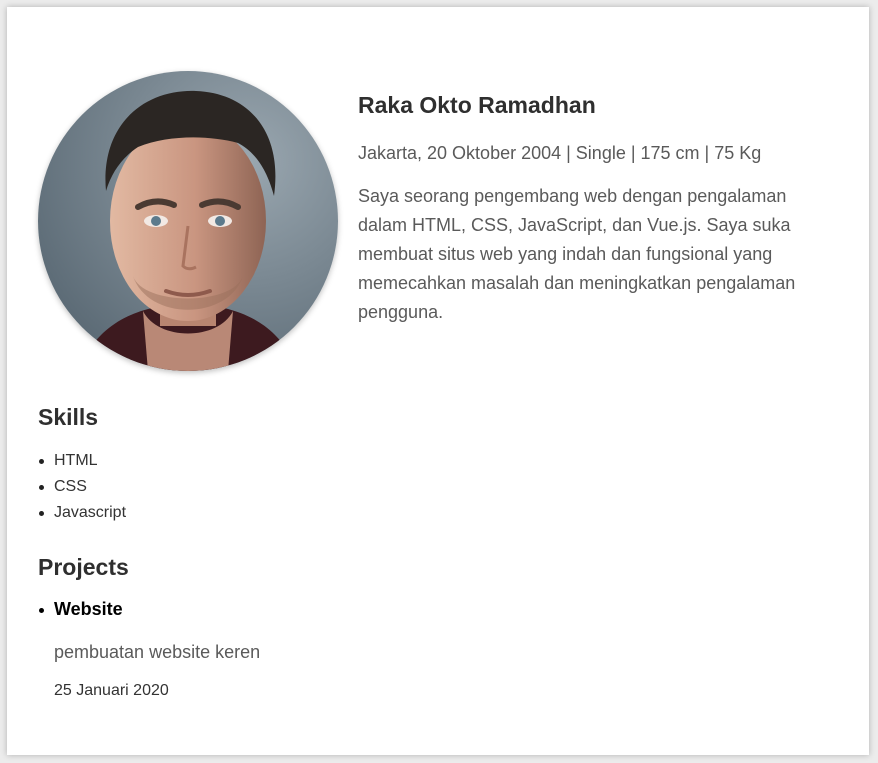 This screenshot has width=878, height=763. What do you see at coordinates (157, 652) in the screenshot?
I see `project-description: pembuatan website keren` at bounding box center [157, 652].